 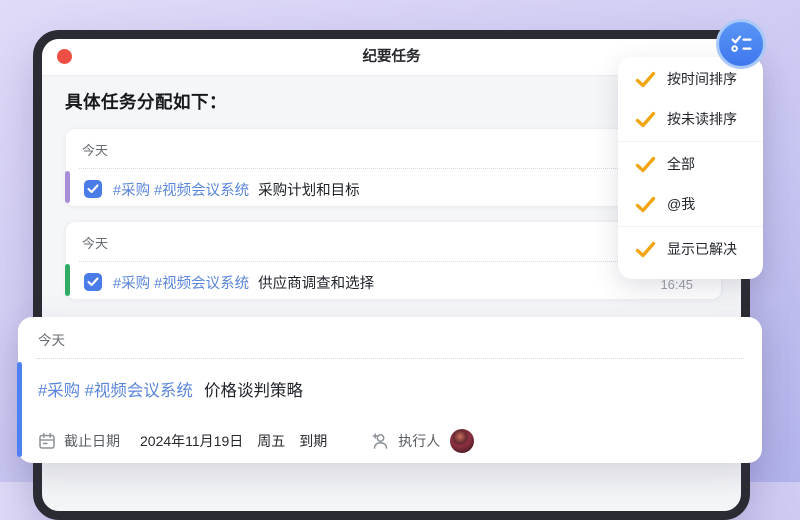 I want to click on page-title: 具体任务分配如下：, so click(x=146, y=102).